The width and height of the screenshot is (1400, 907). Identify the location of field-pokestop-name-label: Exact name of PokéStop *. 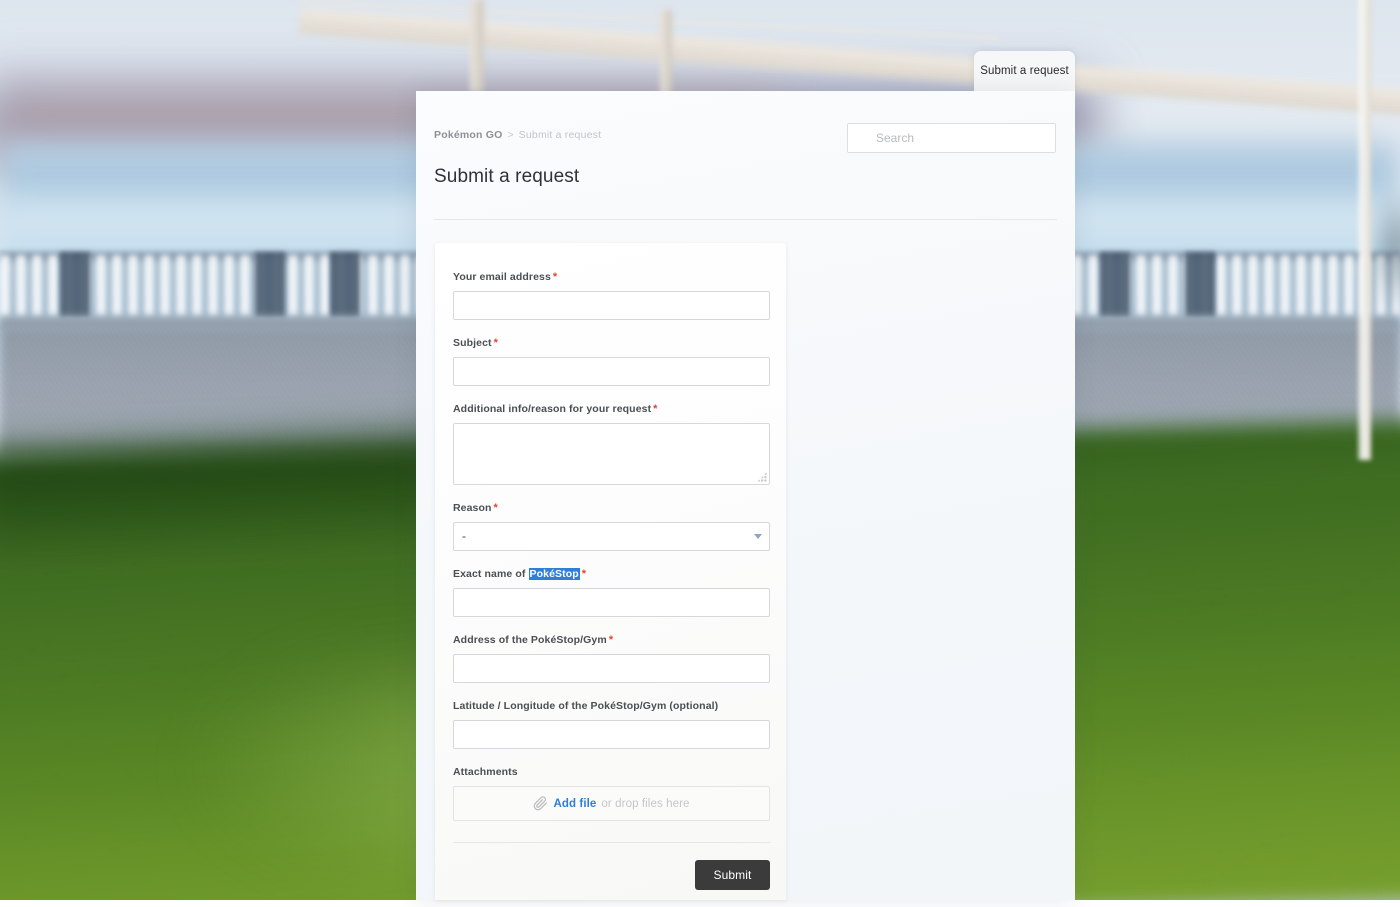
(610, 574).